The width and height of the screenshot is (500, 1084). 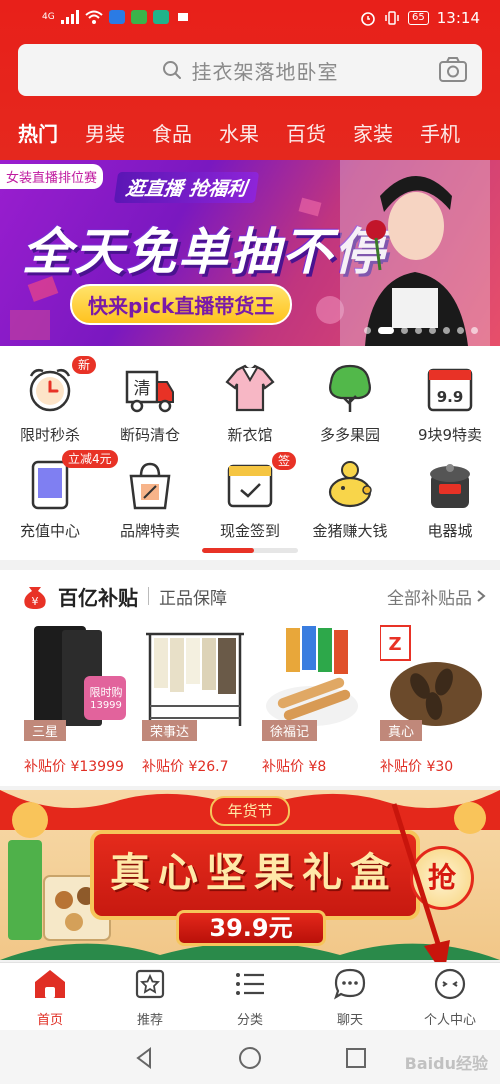 What do you see at coordinates (373, 132) in the screenshot?
I see `category-tab-home: 家装` at bounding box center [373, 132].